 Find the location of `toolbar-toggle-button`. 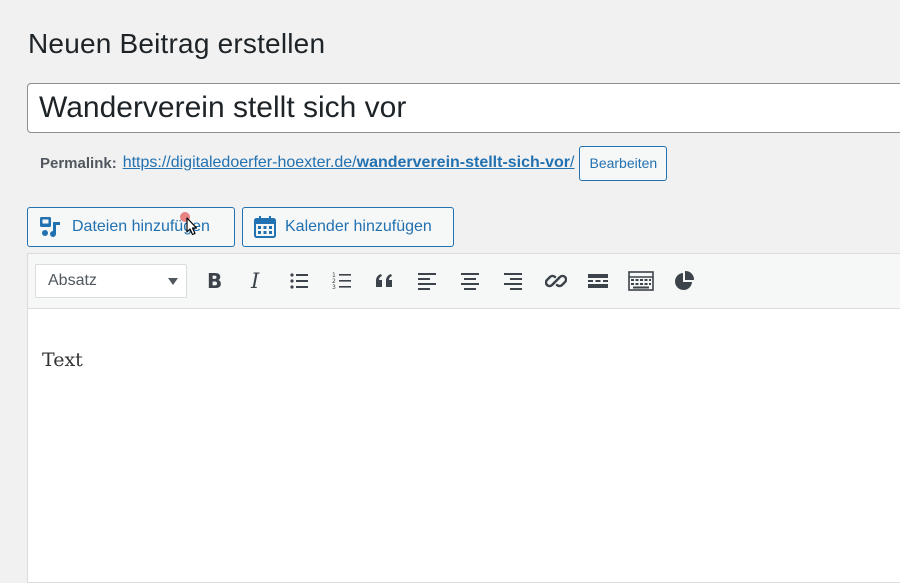

toolbar-toggle-button is located at coordinates (641, 281).